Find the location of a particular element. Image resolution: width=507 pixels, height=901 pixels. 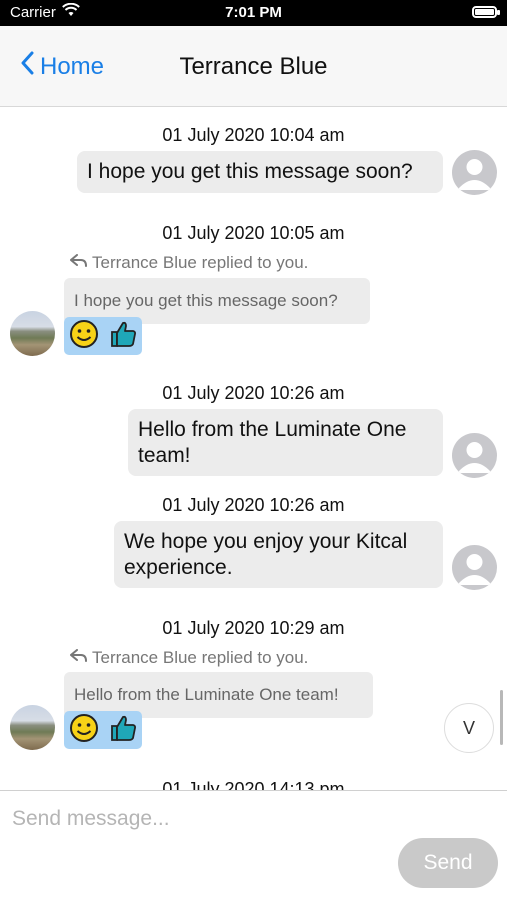

battery-icon is located at coordinates (486, 12).